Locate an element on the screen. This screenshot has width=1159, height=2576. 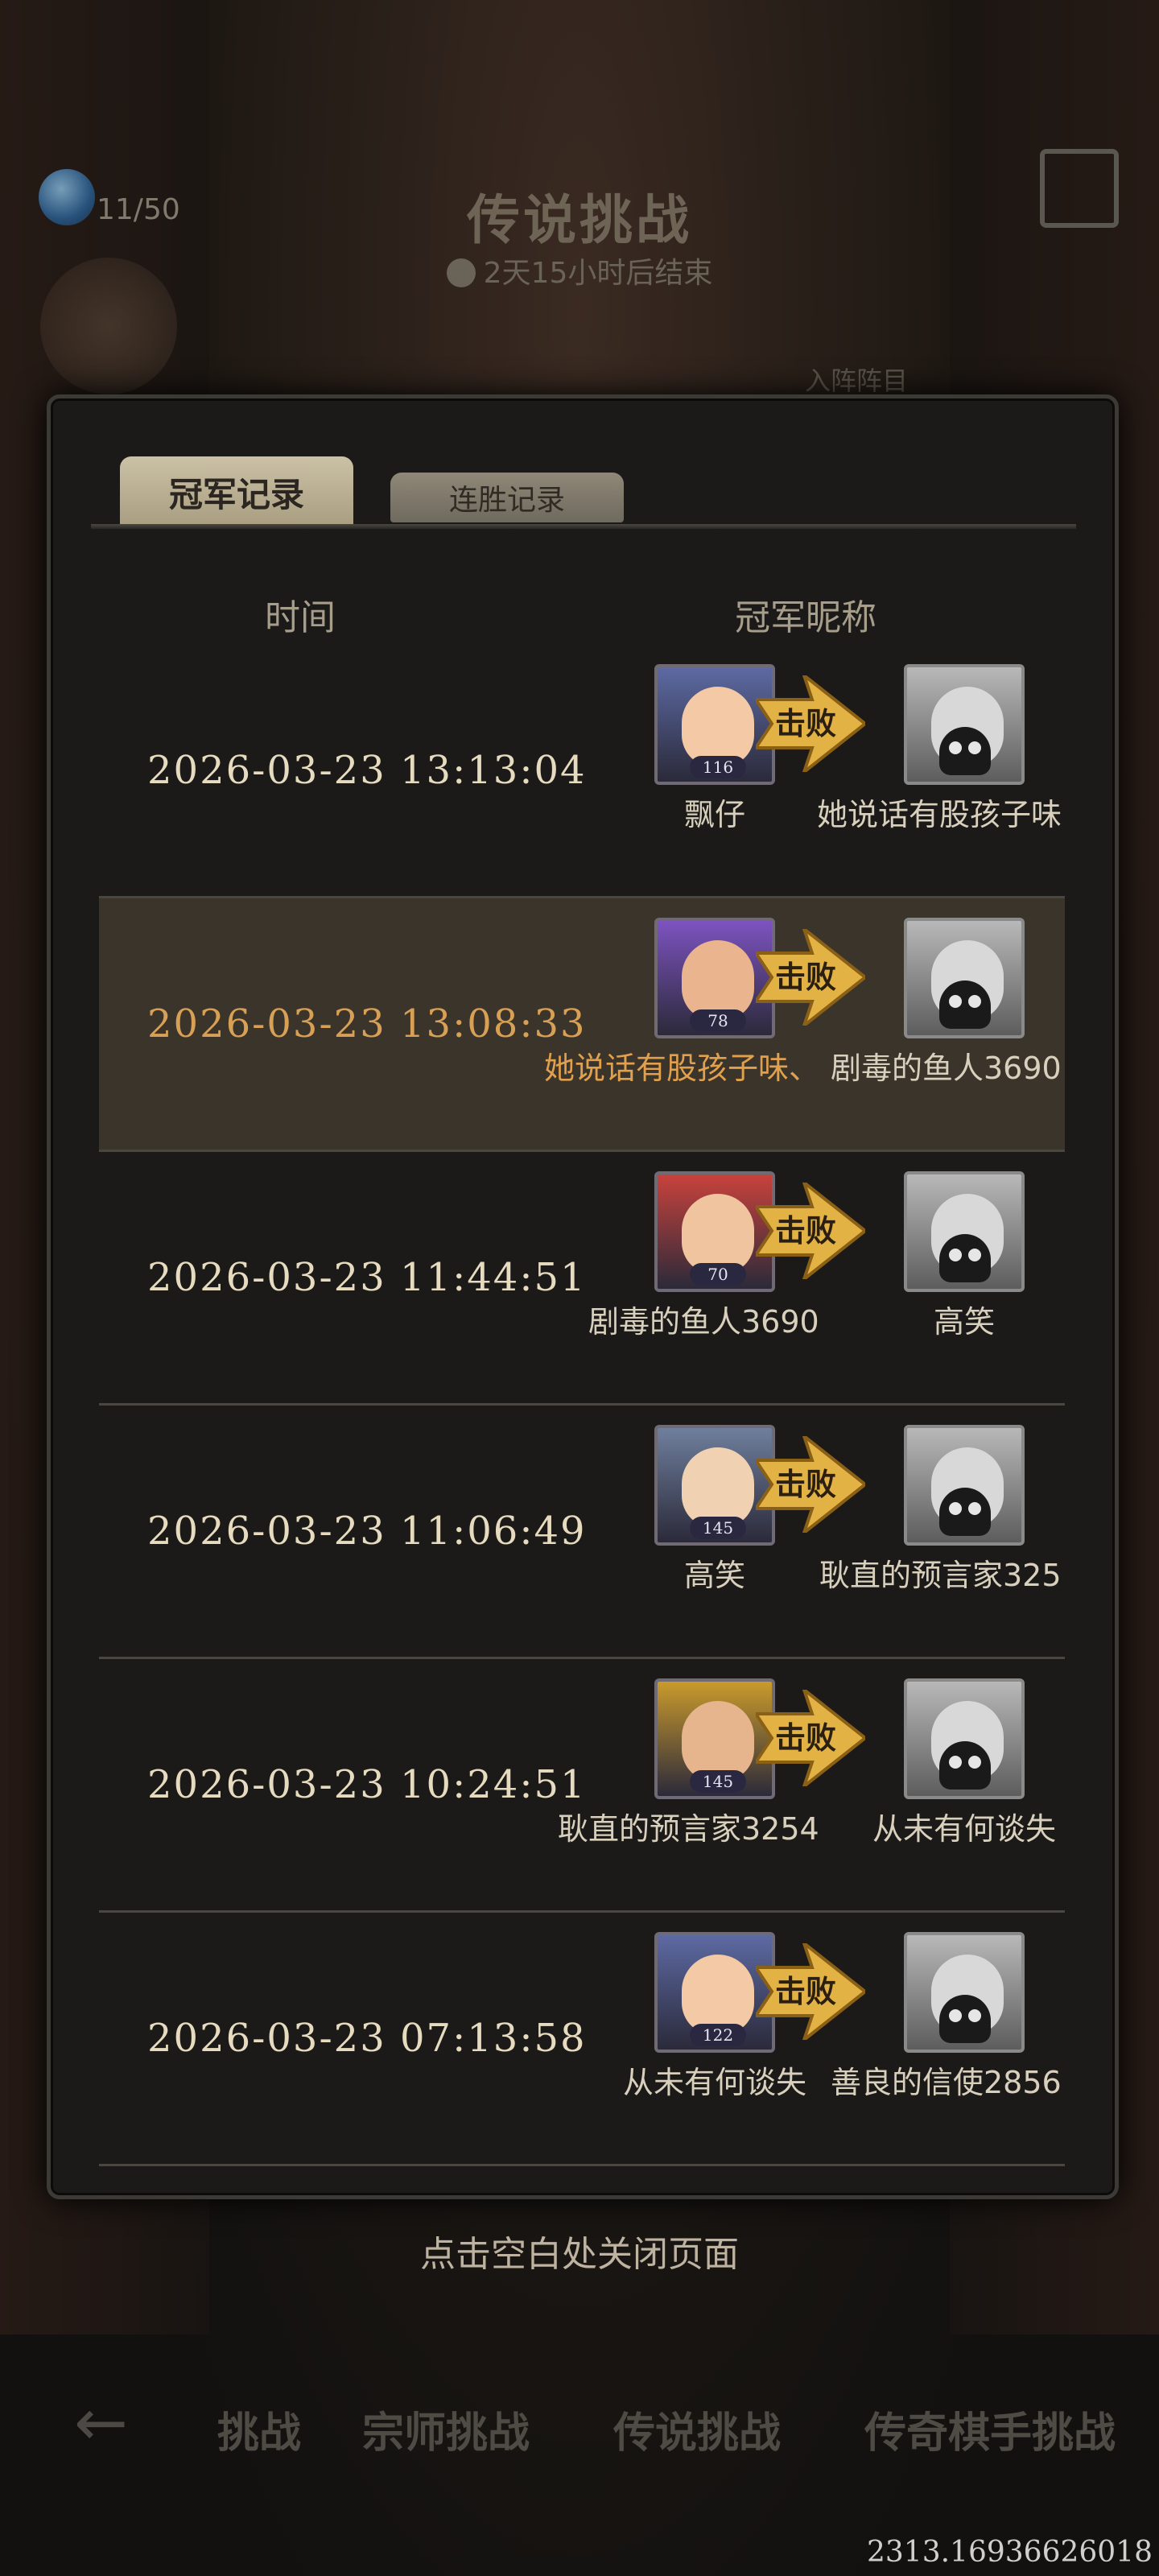
record-time: 2026-03-23 10:24:51 is located at coordinates (367, 1784).